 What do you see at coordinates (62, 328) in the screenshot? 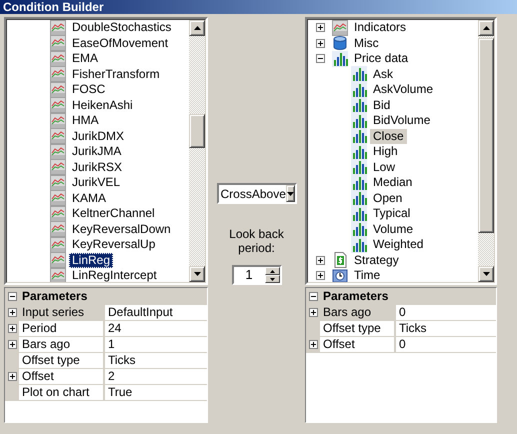
I see `property-name: Period` at bounding box center [62, 328].